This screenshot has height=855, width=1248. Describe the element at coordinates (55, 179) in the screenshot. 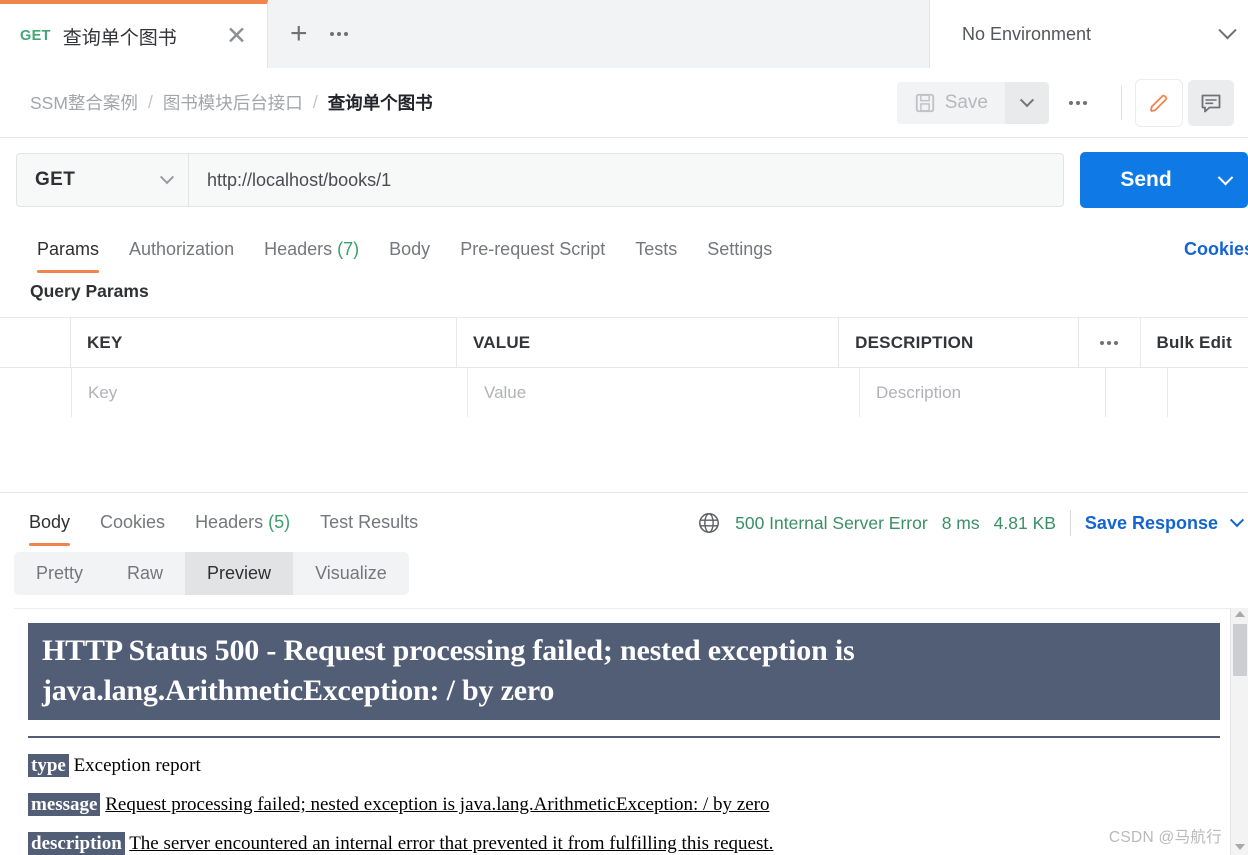

I see `http-method-label: GET` at that location.